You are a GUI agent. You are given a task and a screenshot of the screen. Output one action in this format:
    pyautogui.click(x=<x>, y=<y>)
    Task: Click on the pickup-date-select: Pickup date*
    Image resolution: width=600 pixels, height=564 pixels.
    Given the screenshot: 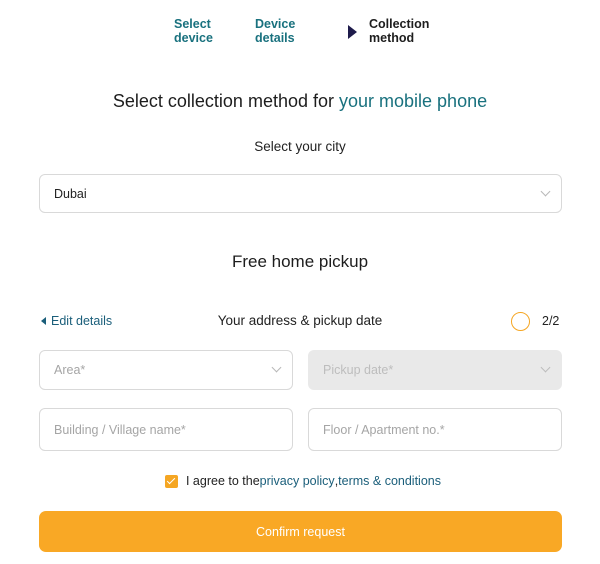 What is the action you would take?
    pyautogui.click(x=435, y=370)
    